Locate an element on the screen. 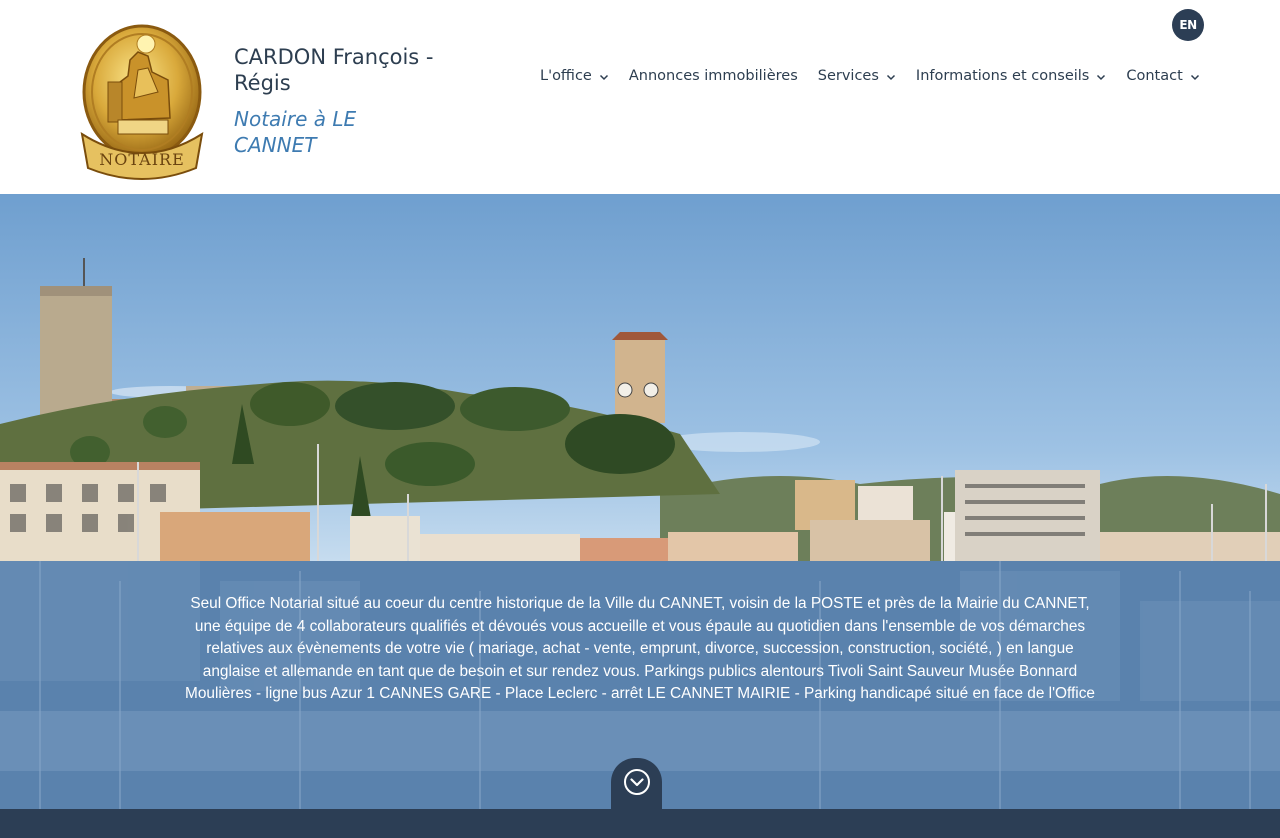 This screenshot has width=1280, height=838. brand-name: CARDON François - Régis is located at coordinates (344, 70).